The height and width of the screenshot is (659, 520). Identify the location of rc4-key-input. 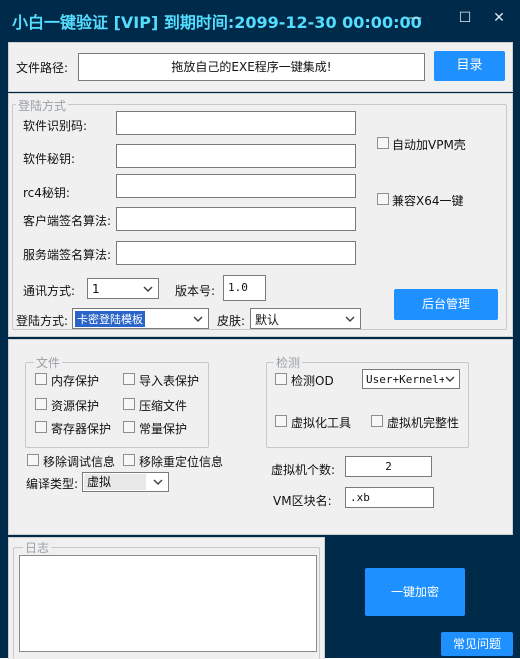
(236, 186).